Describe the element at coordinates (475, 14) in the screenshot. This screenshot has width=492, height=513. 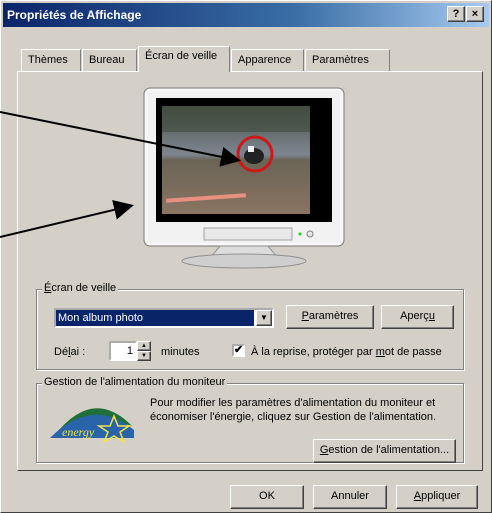
I see `close-button: ×` at that location.